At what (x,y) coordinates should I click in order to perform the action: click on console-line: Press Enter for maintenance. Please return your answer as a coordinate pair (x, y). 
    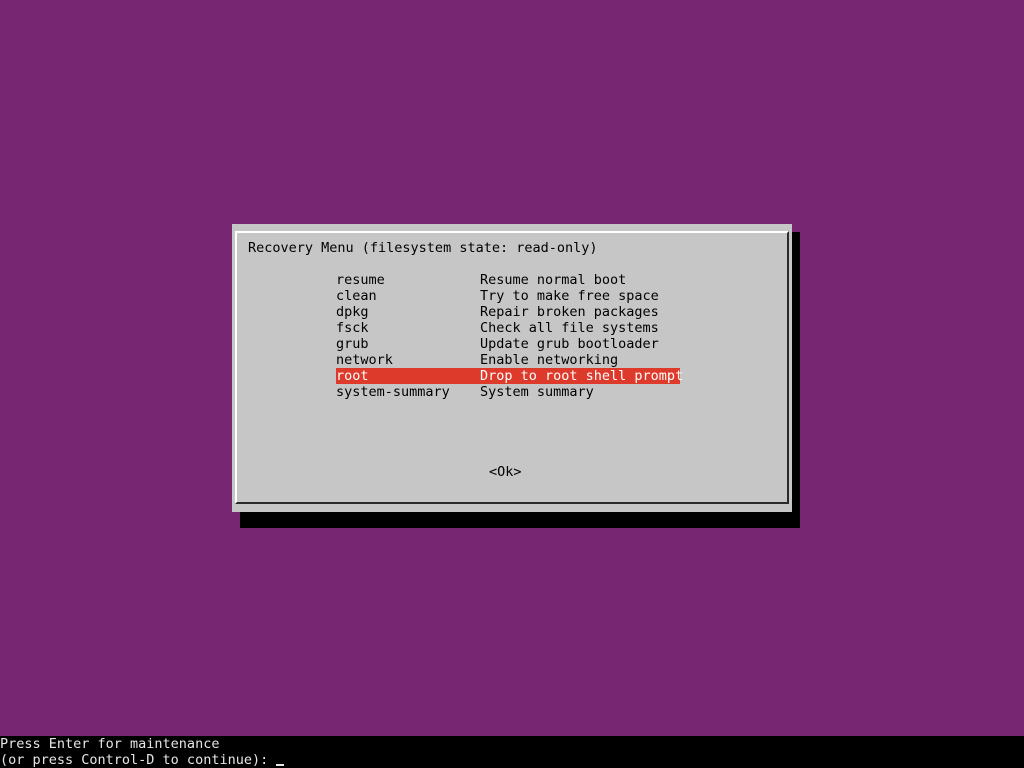
    Looking at the image, I should click on (110, 744).